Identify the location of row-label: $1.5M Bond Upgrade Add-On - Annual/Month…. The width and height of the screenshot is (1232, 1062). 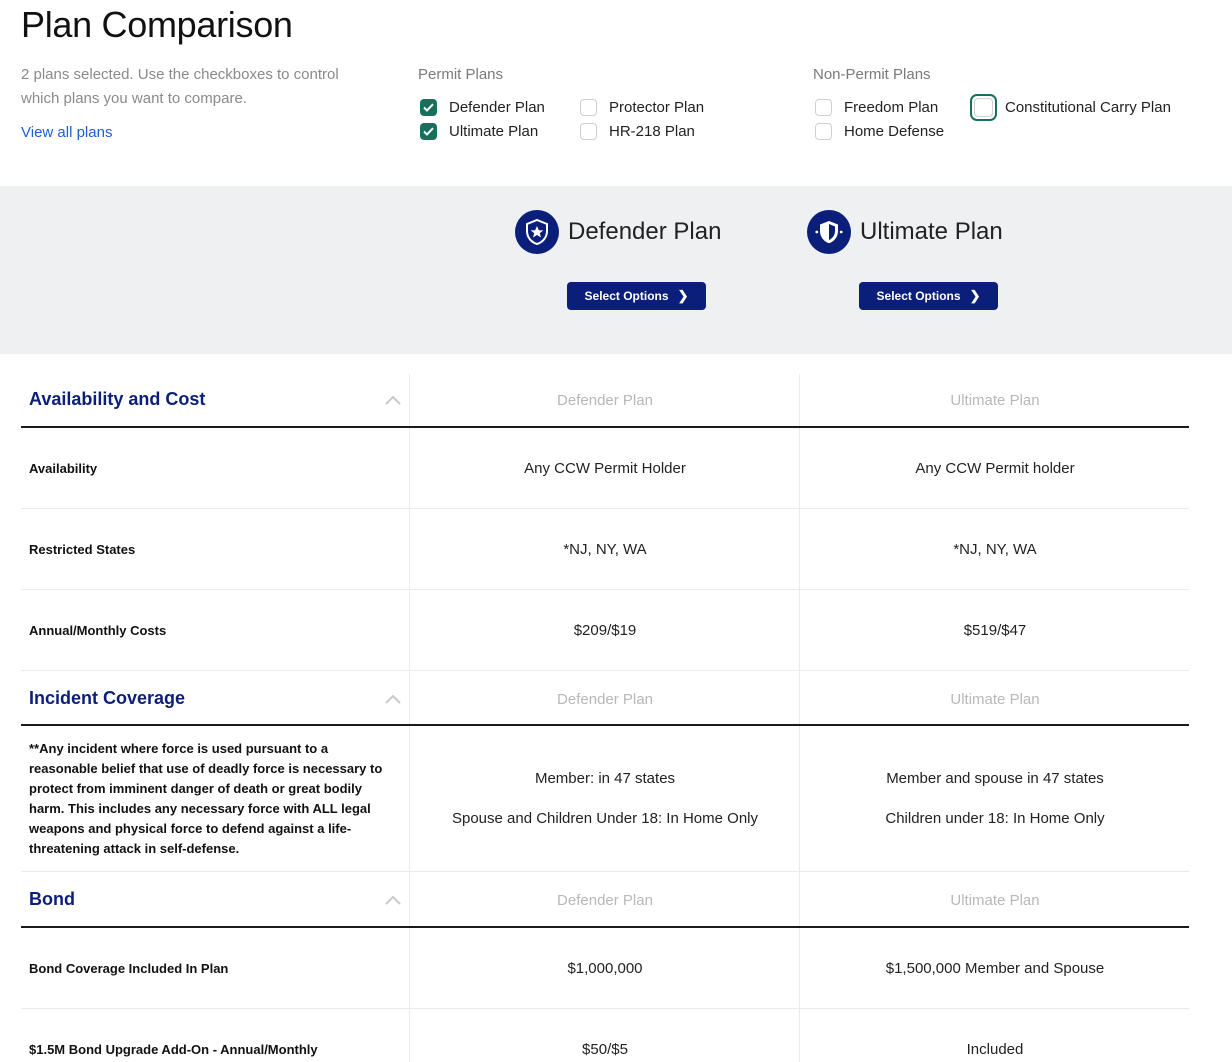
(173, 1049).